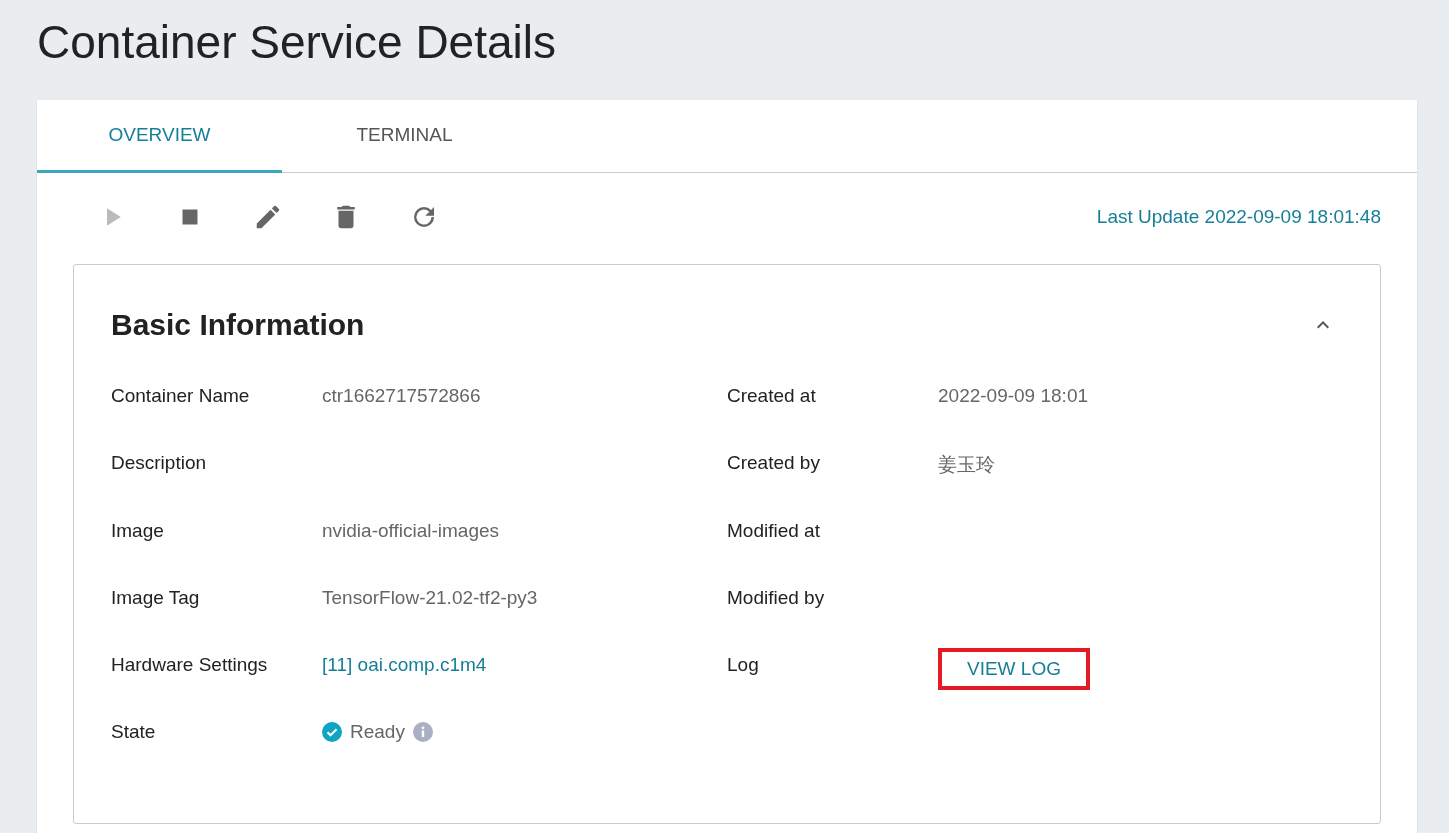 Image resolution: width=1449 pixels, height=833 pixels. Describe the element at coordinates (966, 465) in the screenshot. I see `field-value: 姜玉玲` at that location.